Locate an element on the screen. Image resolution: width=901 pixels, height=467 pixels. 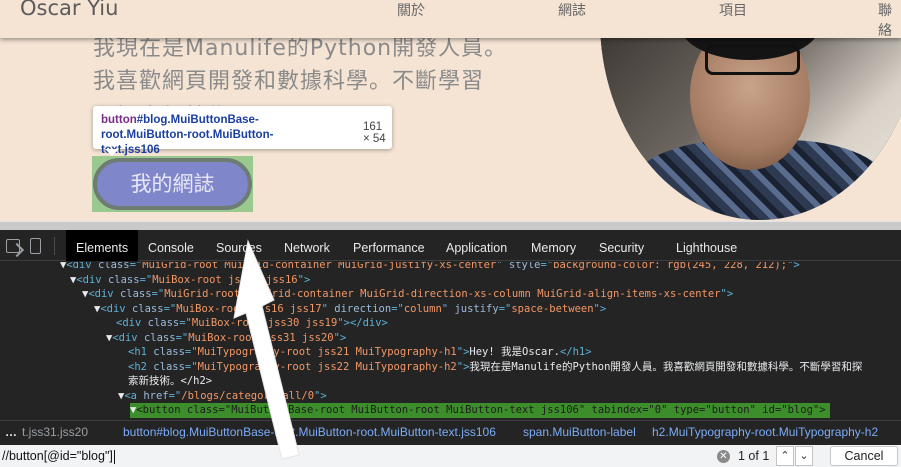
tab-elements: Elements is located at coordinates (102, 245).